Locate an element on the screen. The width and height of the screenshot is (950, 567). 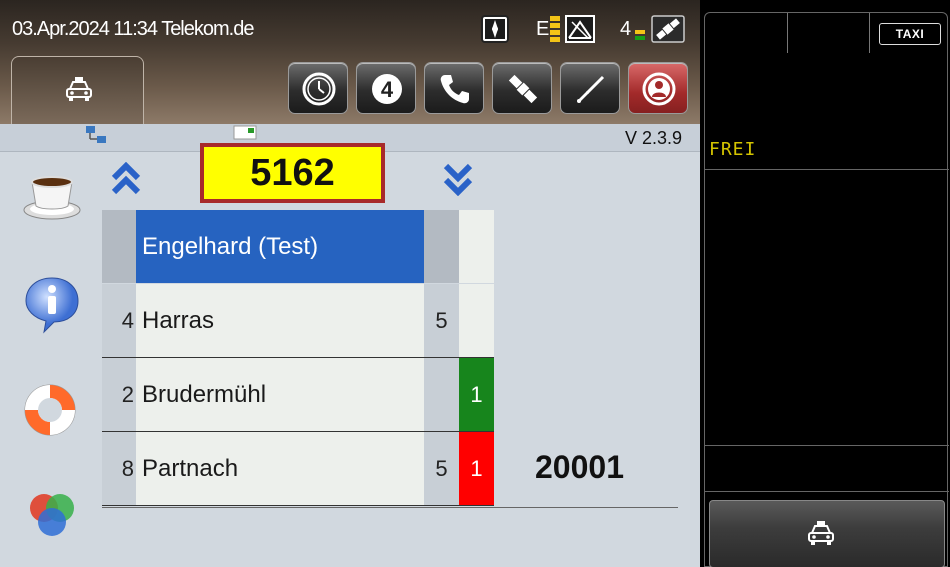
coffee-cup-icon is located at coordinates (52, 196).